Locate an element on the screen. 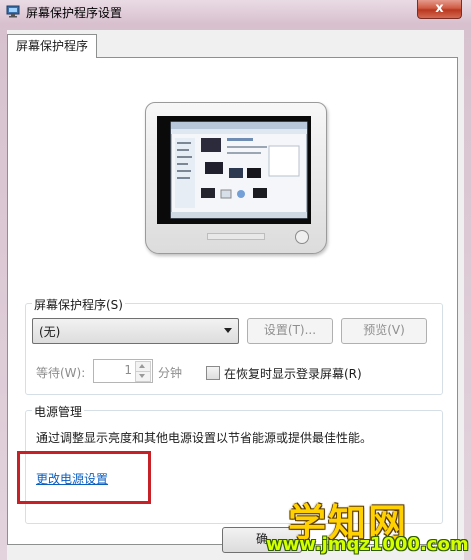 The image size is (471, 560). highlight-box is located at coordinates (84, 477).